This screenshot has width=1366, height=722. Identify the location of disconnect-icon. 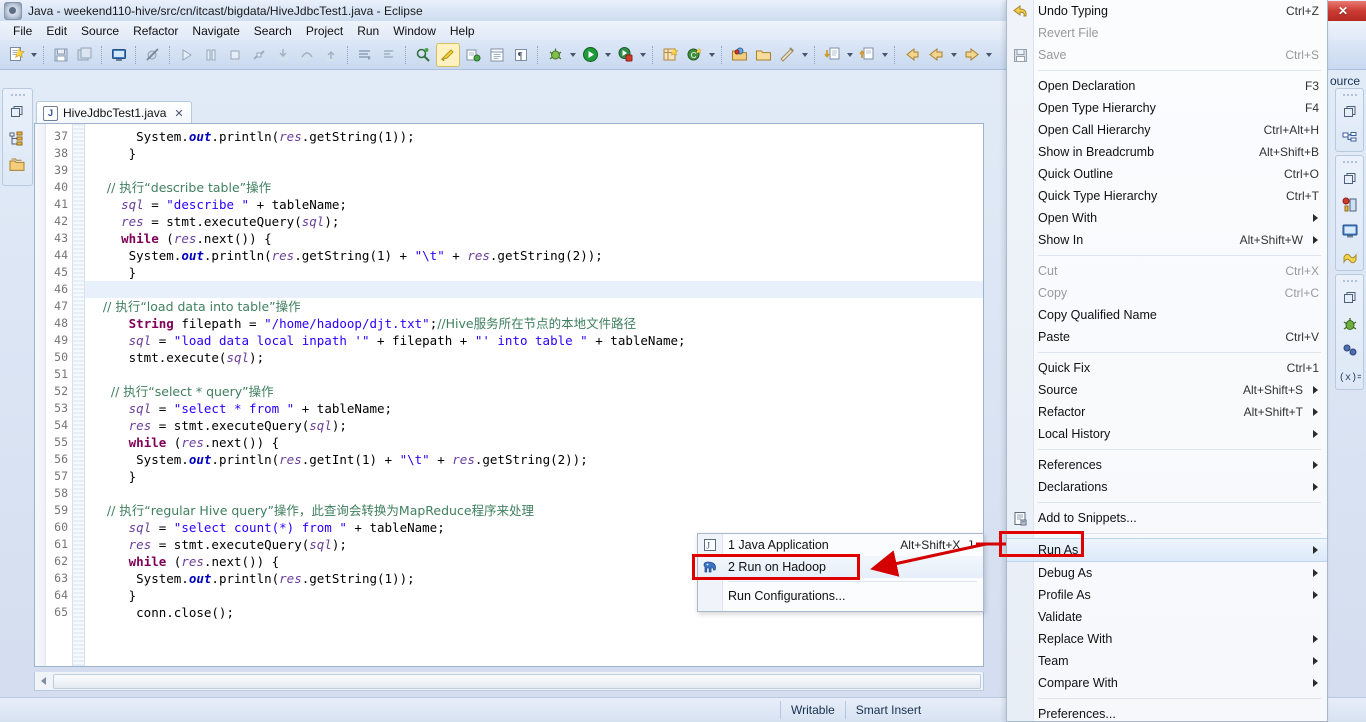
(259, 55).